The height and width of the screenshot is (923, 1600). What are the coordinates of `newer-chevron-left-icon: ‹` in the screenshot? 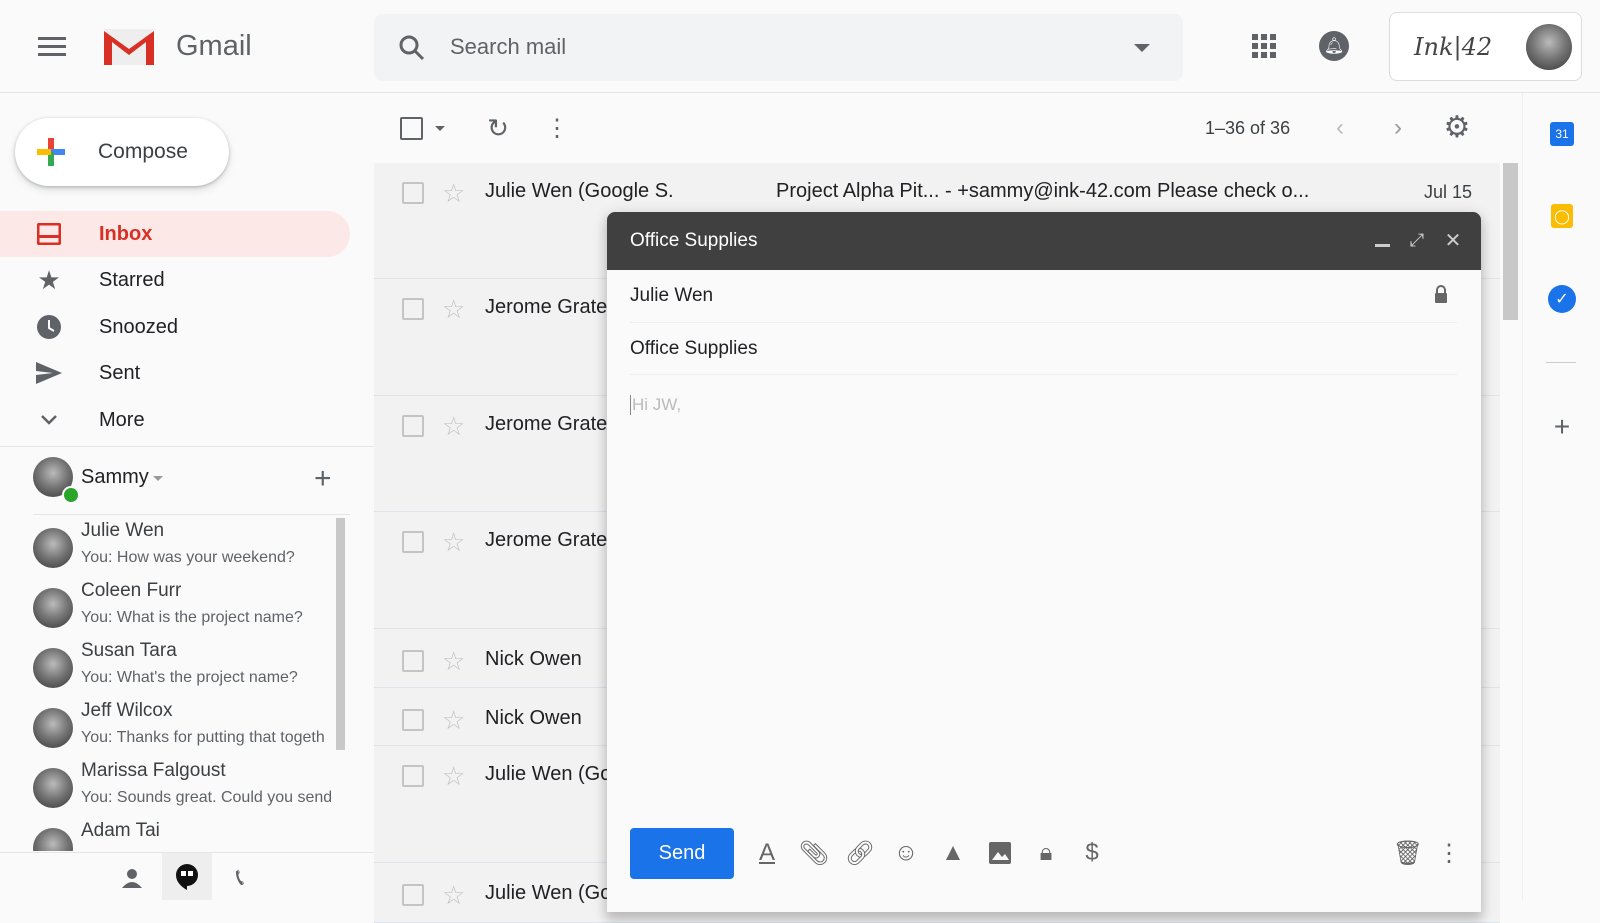 It's located at (1340, 128).